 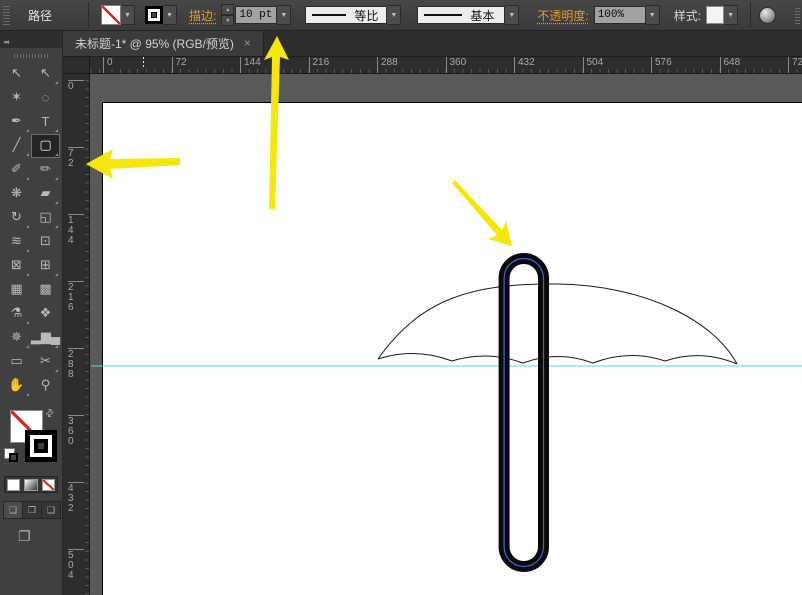 What do you see at coordinates (45, 194) in the screenshot?
I see `tool-eraser-tool: ▰` at bounding box center [45, 194].